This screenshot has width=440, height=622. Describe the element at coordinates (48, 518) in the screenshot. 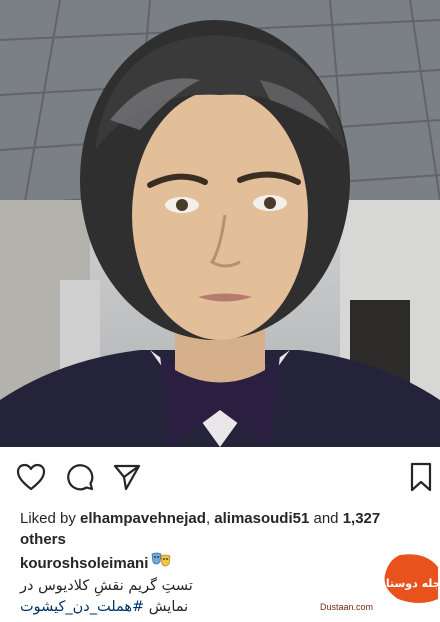

I see `liked-by-prefix: Liked by` at that location.